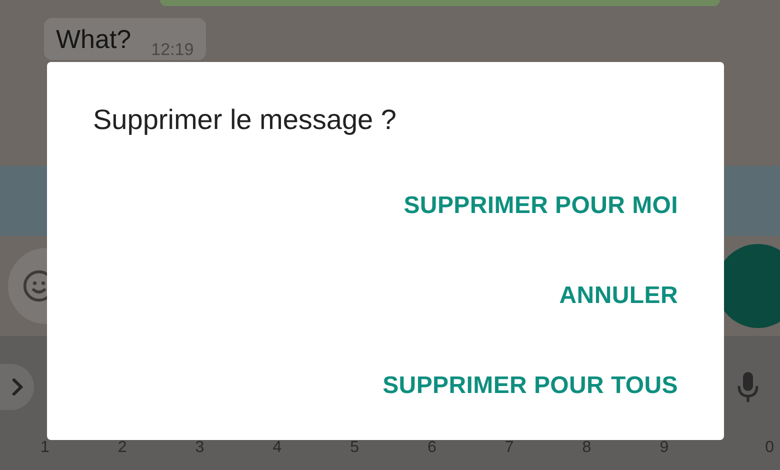 This screenshot has height=470, width=780. I want to click on expand-key, so click(17, 387).